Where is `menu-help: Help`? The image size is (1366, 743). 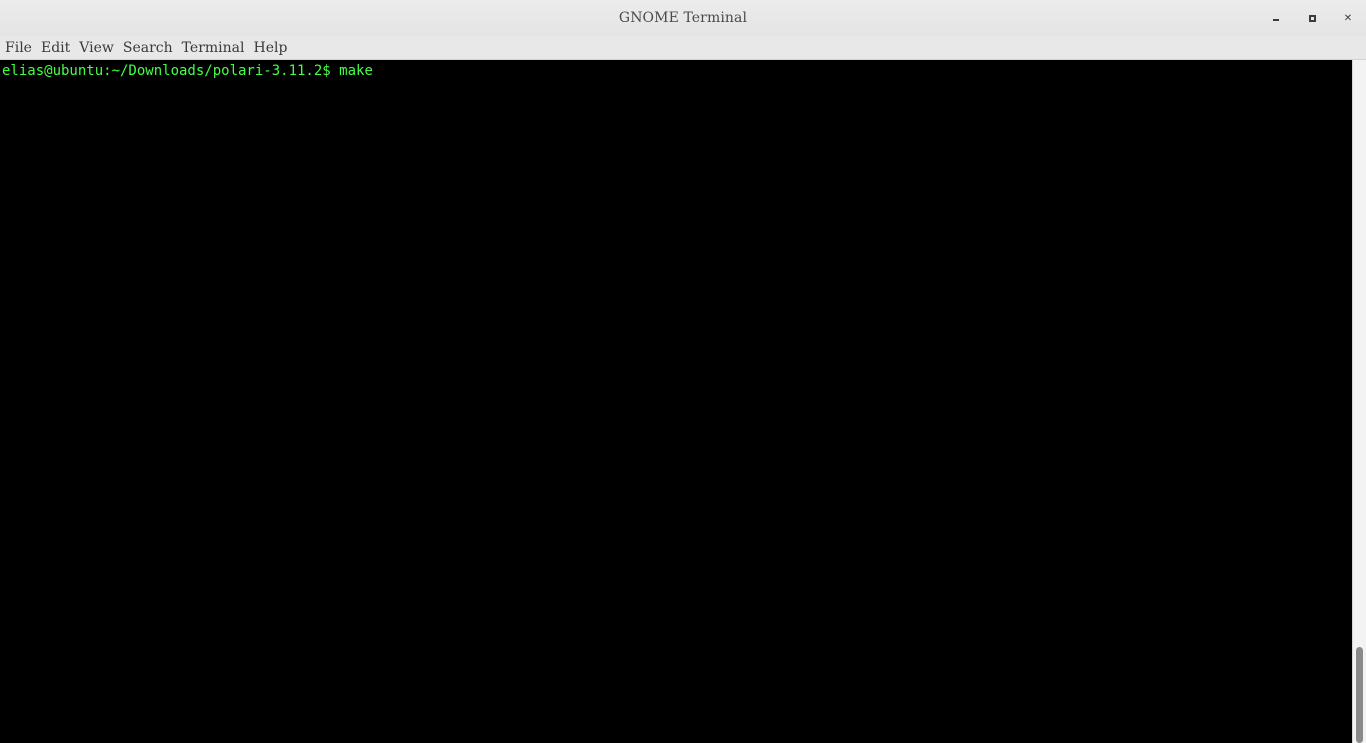 menu-help: Help is located at coordinates (271, 48).